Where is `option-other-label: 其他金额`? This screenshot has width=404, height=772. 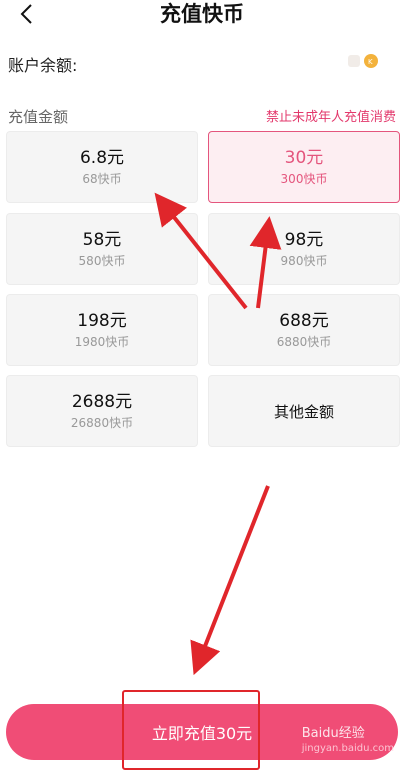 option-other-label: 其他金额 is located at coordinates (303, 412).